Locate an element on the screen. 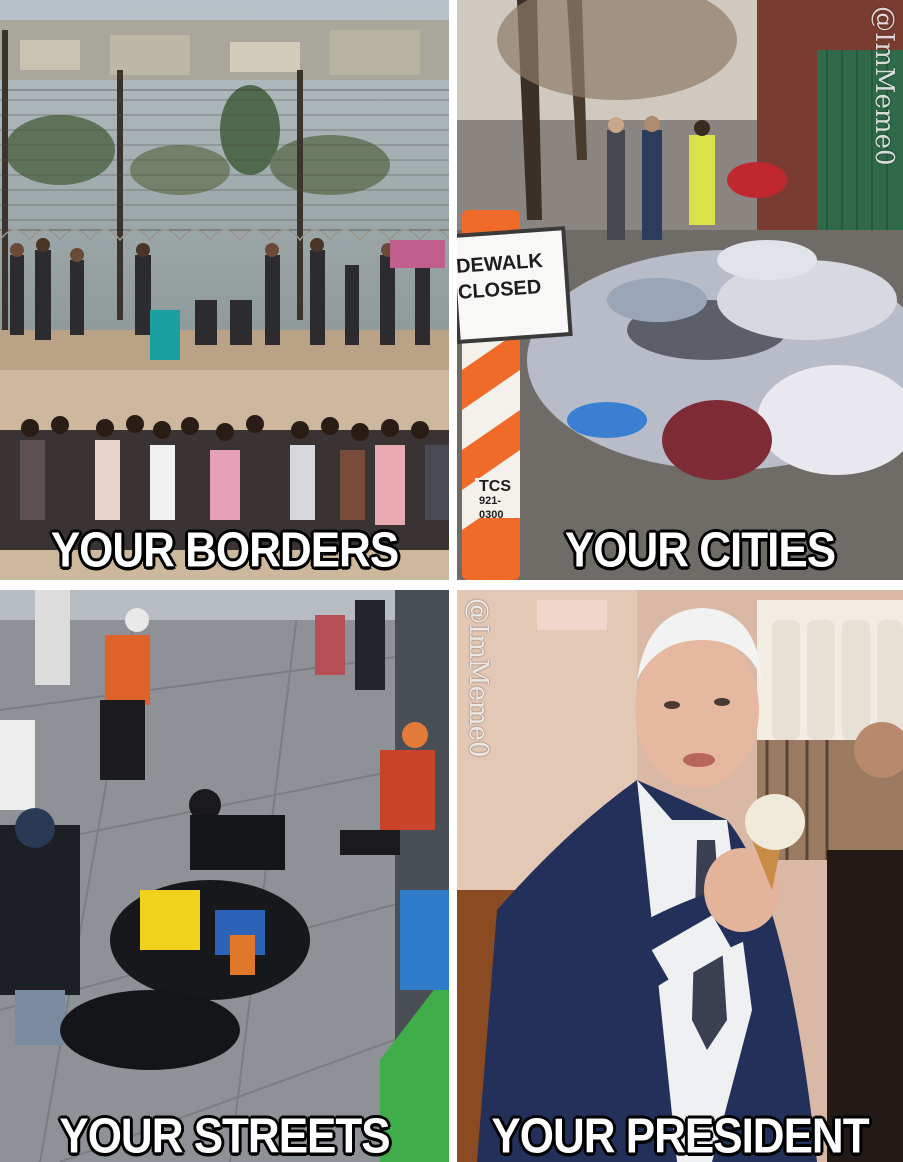 This screenshot has height=1162, width=903. barrel-label: TCS 921-0300 is located at coordinates (501, 500).